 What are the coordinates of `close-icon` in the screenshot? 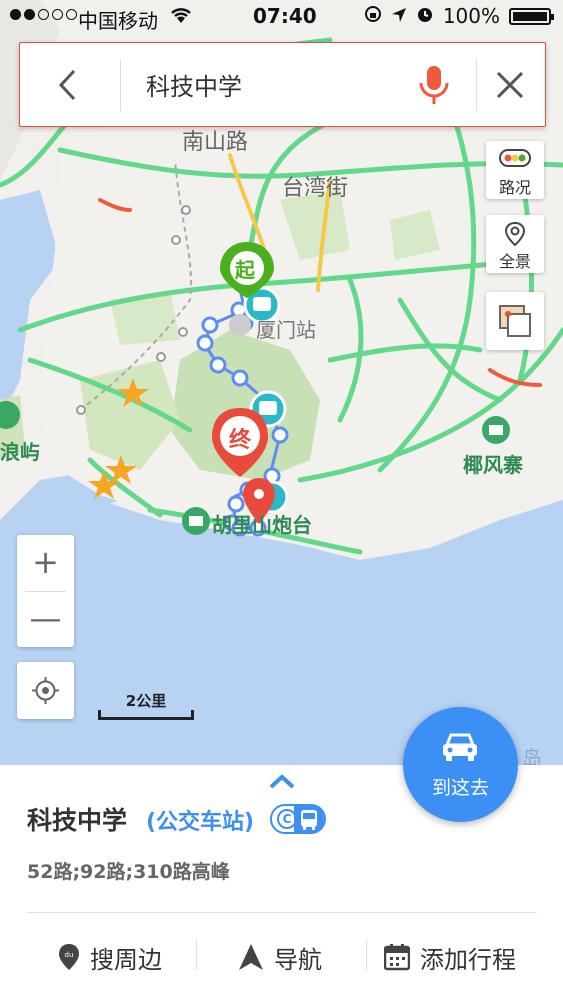 It's located at (510, 87).